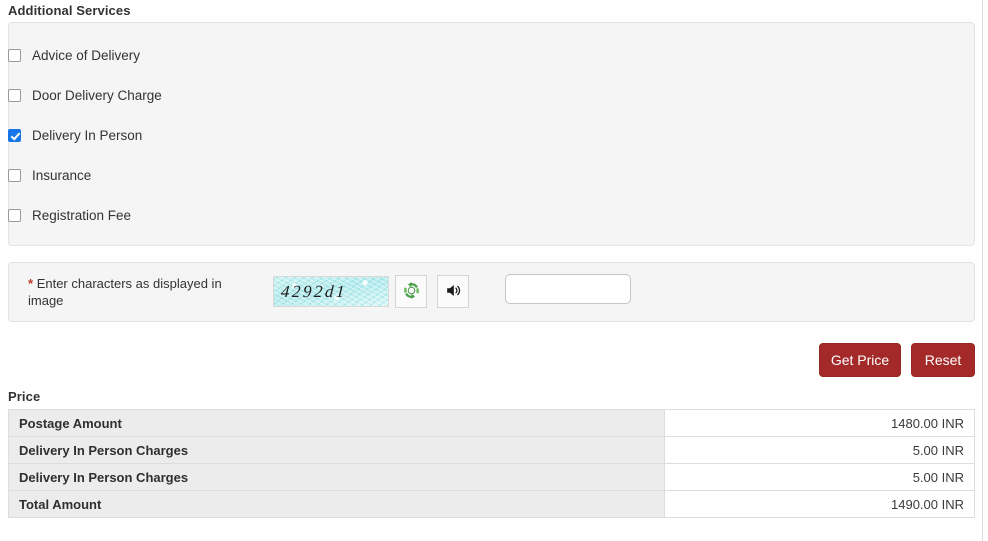 This screenshot has height=541, width=988. I want to click on required-asterisk: *, so click(31, 283).